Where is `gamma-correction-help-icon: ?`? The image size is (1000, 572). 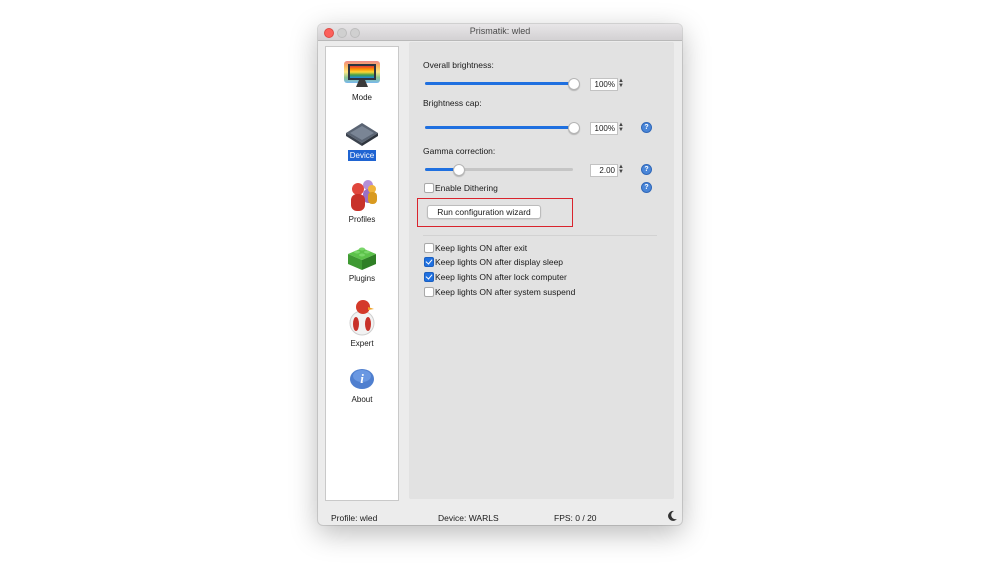 gamma-correction-help-icon: ? is located at coordinates (646, 169).